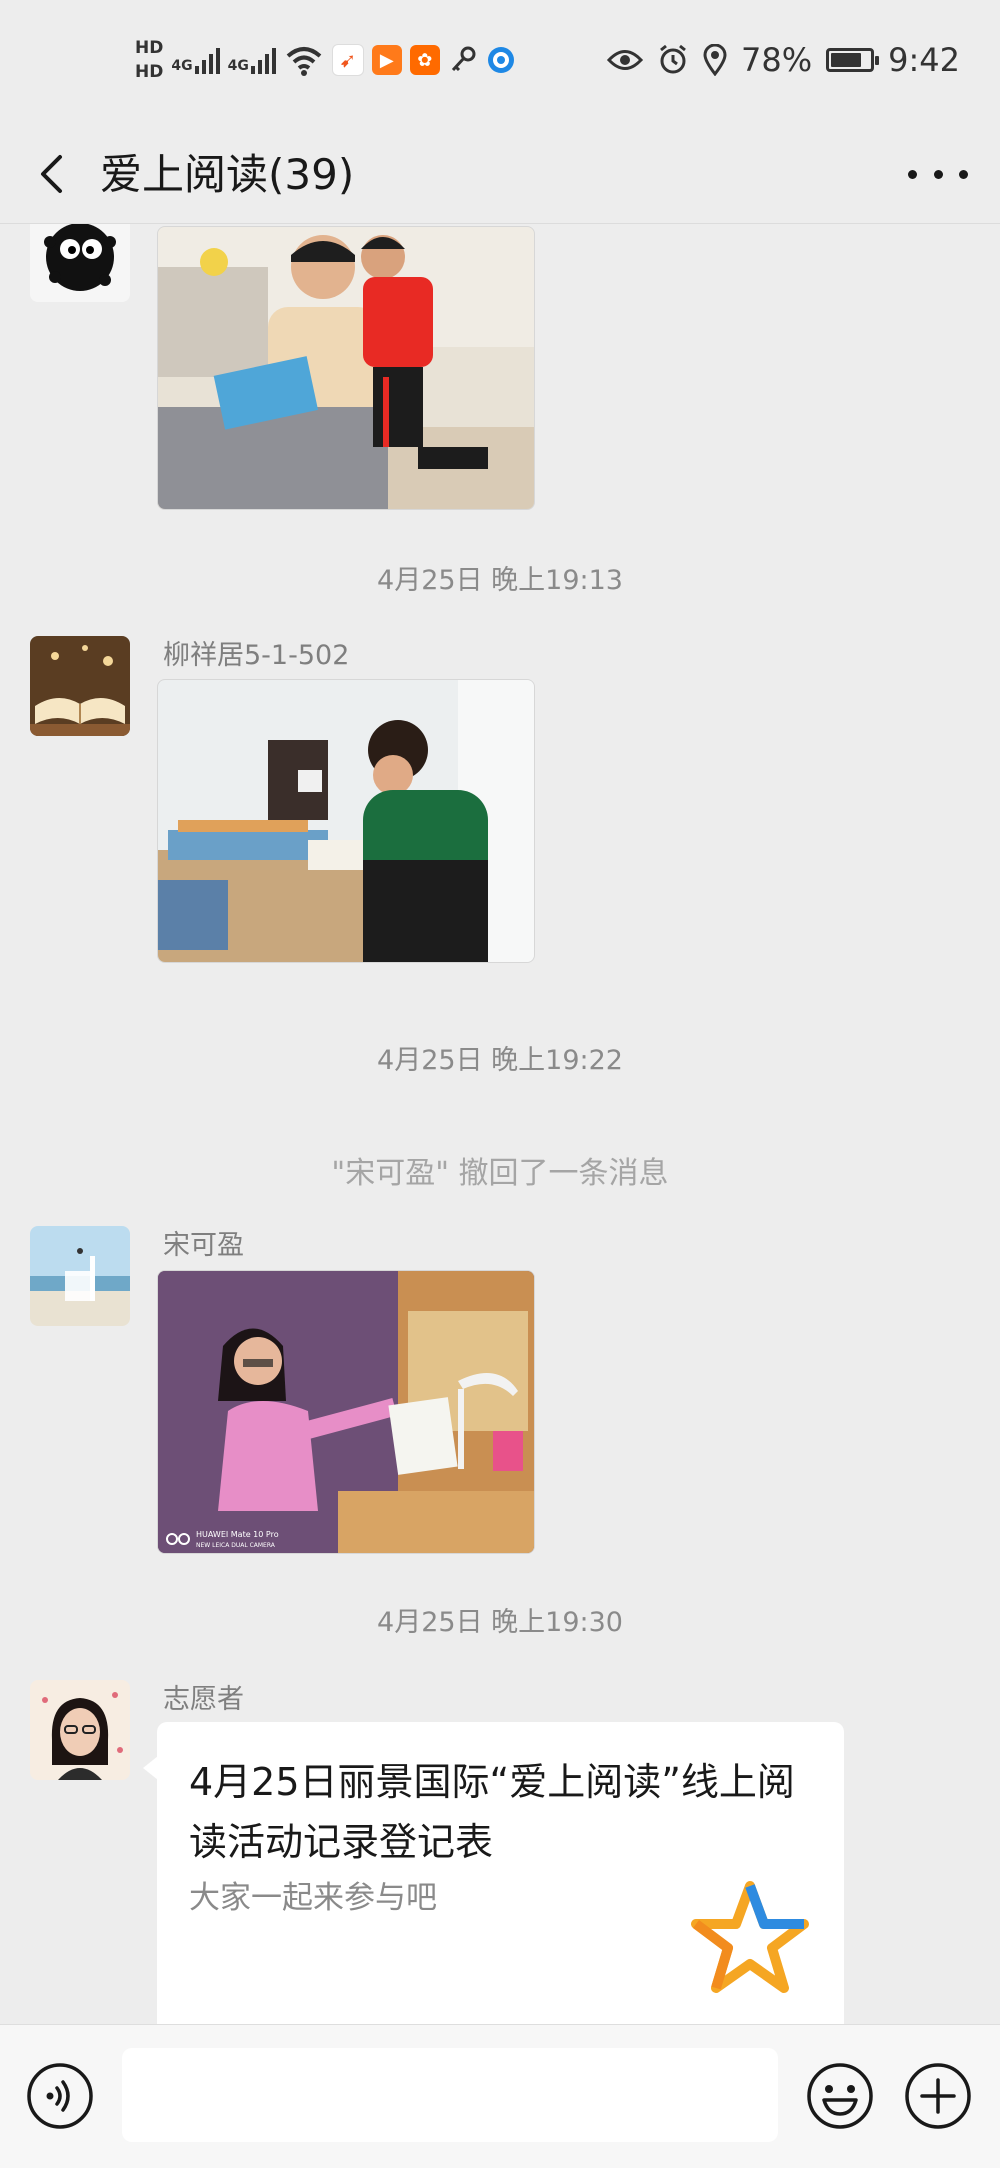 This screenshot has height=2168, width=1000. I want to click on hd1-label: HD, so click(149, 48).